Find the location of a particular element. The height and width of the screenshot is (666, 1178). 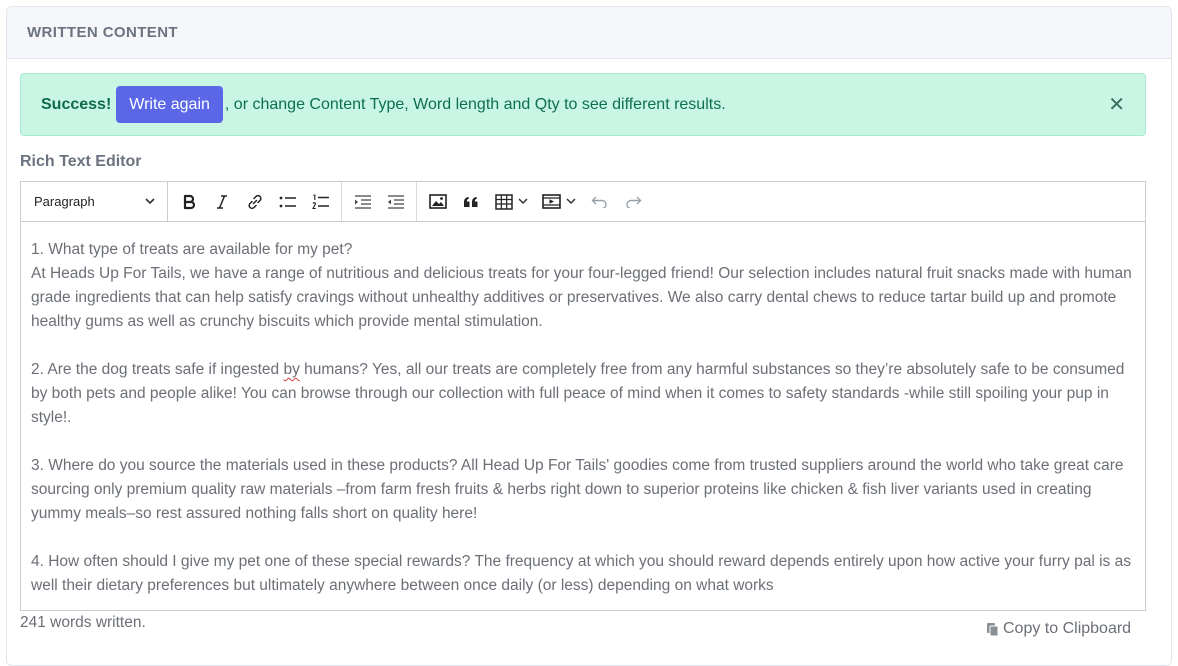

redo-button is located at coordinates (632, 202).